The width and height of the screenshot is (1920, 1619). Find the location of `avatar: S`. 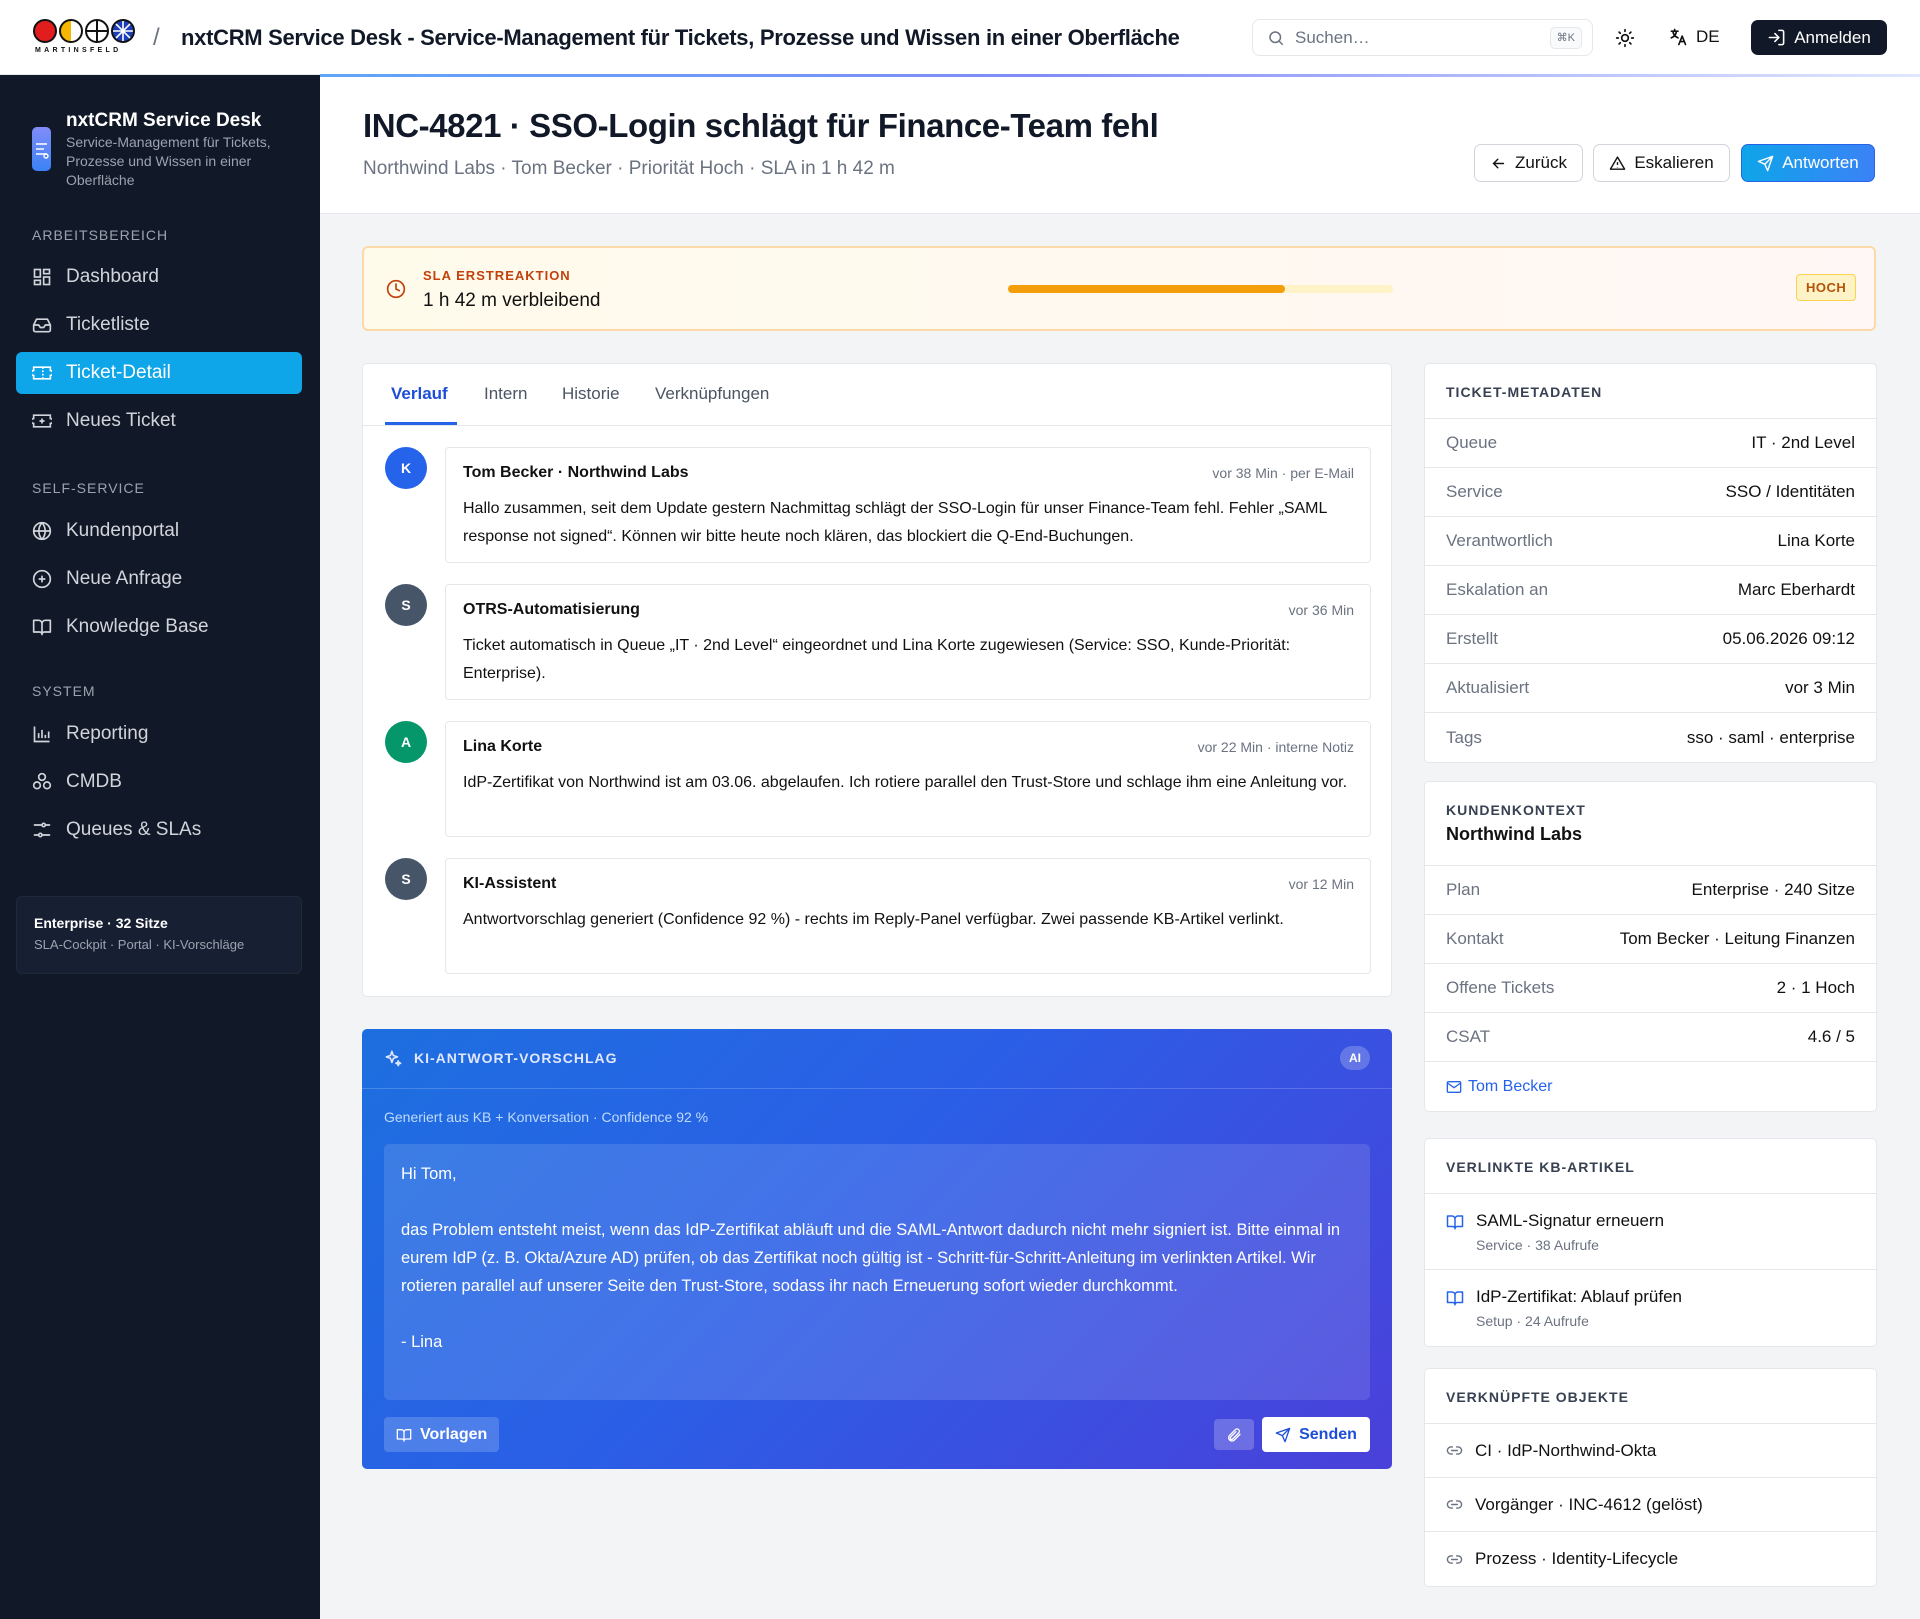

avatar: S is located at coordinates (406, 605).